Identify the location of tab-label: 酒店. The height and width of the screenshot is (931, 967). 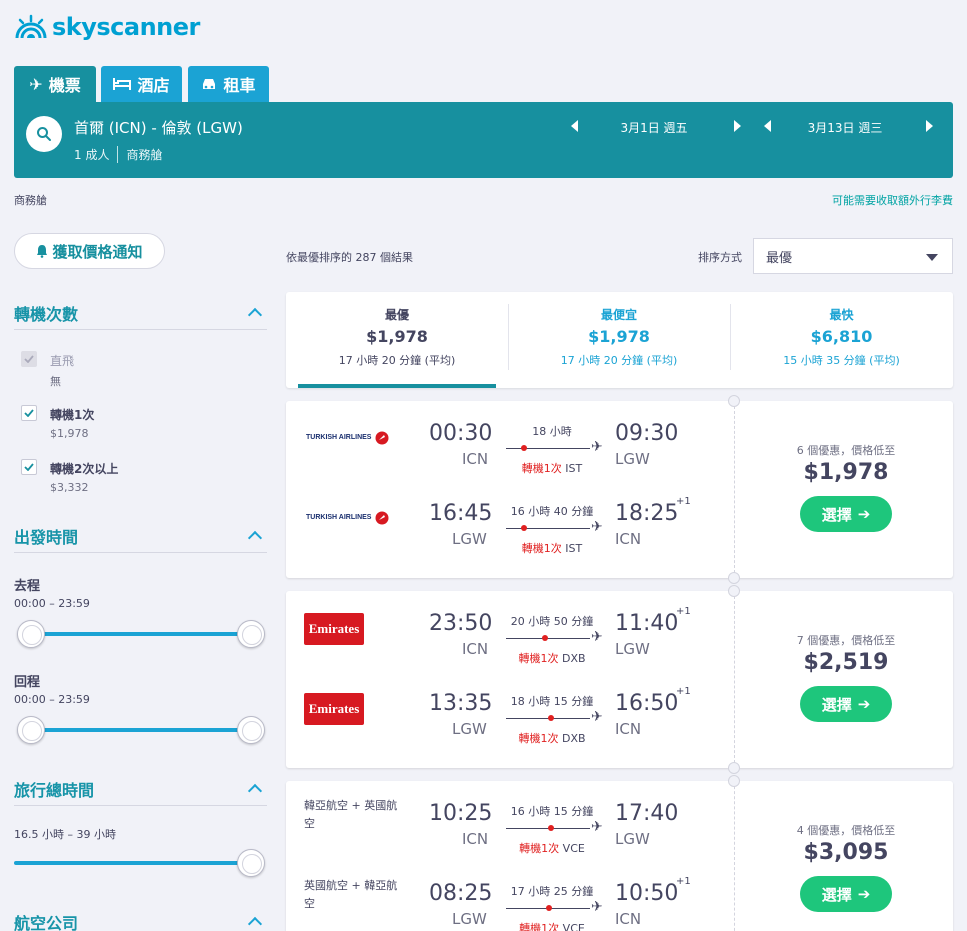
(153, 85).